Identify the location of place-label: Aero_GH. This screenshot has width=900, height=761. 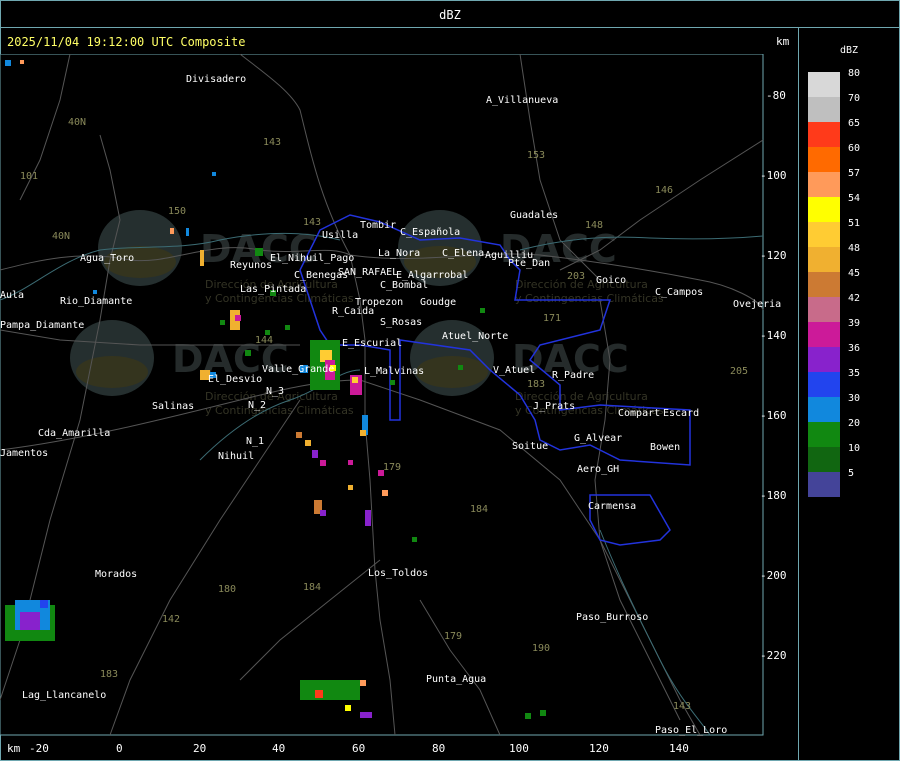
(598, 469).